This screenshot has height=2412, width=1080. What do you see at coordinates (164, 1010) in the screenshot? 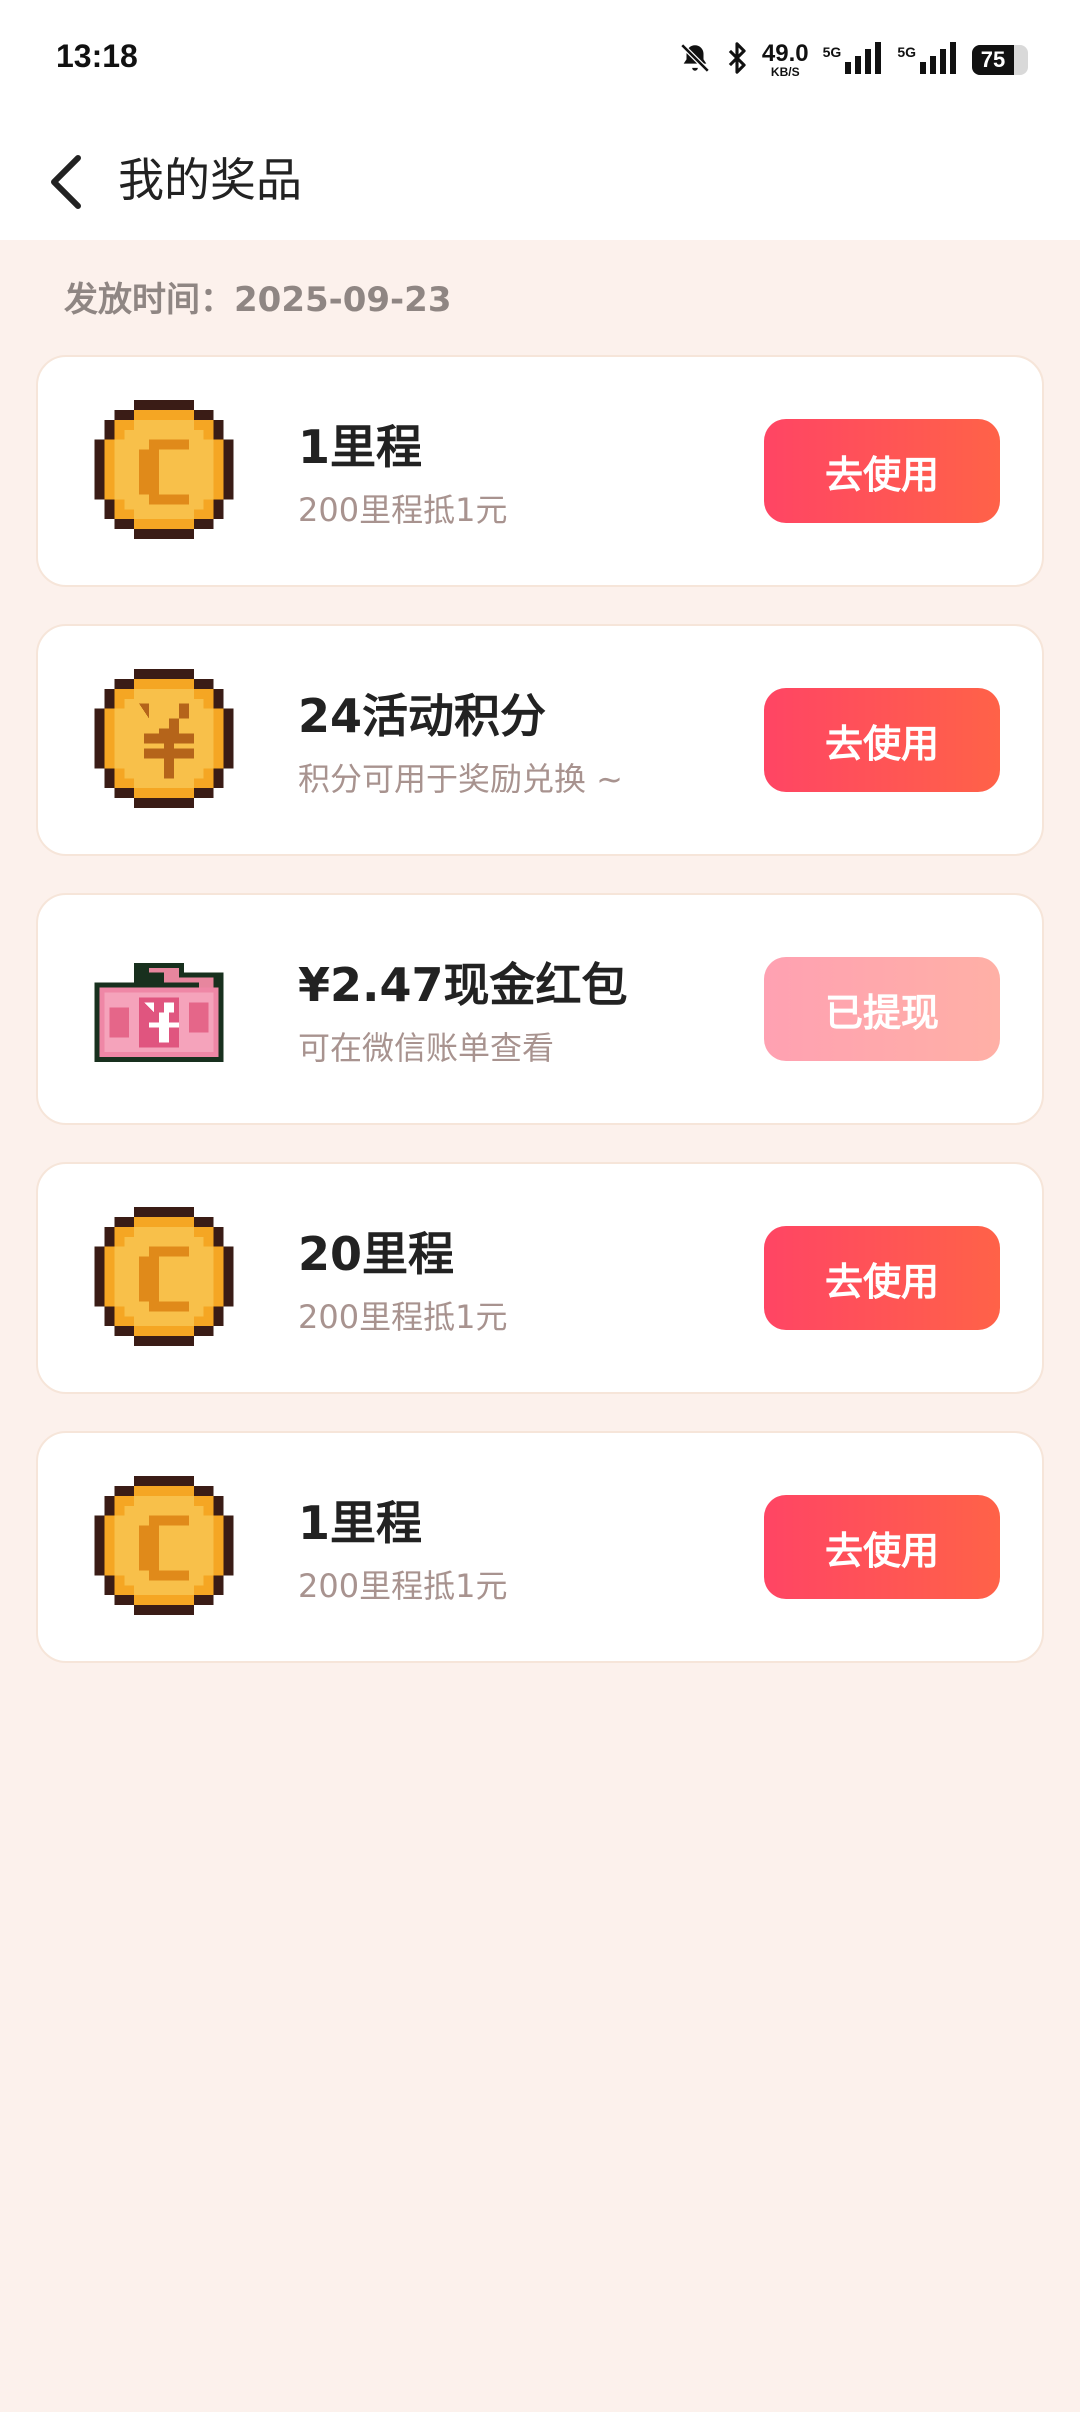
I see `pixel-cash-icon` at bounding box center [164, 1010].